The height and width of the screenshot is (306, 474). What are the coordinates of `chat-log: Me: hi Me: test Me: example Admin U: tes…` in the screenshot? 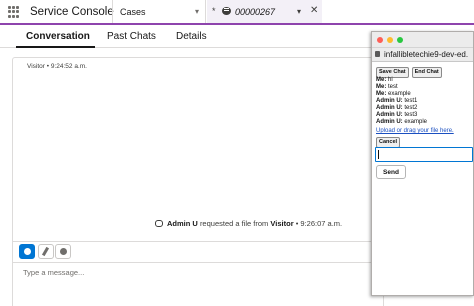 It's located at (424, 101).